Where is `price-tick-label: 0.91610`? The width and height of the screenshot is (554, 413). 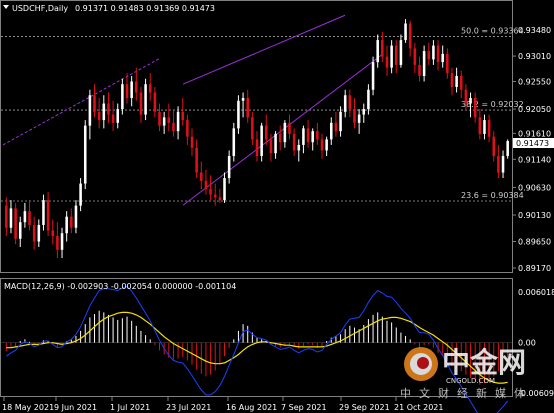
price-tick-label: 0.91610 is located at coordinates (534, 133).